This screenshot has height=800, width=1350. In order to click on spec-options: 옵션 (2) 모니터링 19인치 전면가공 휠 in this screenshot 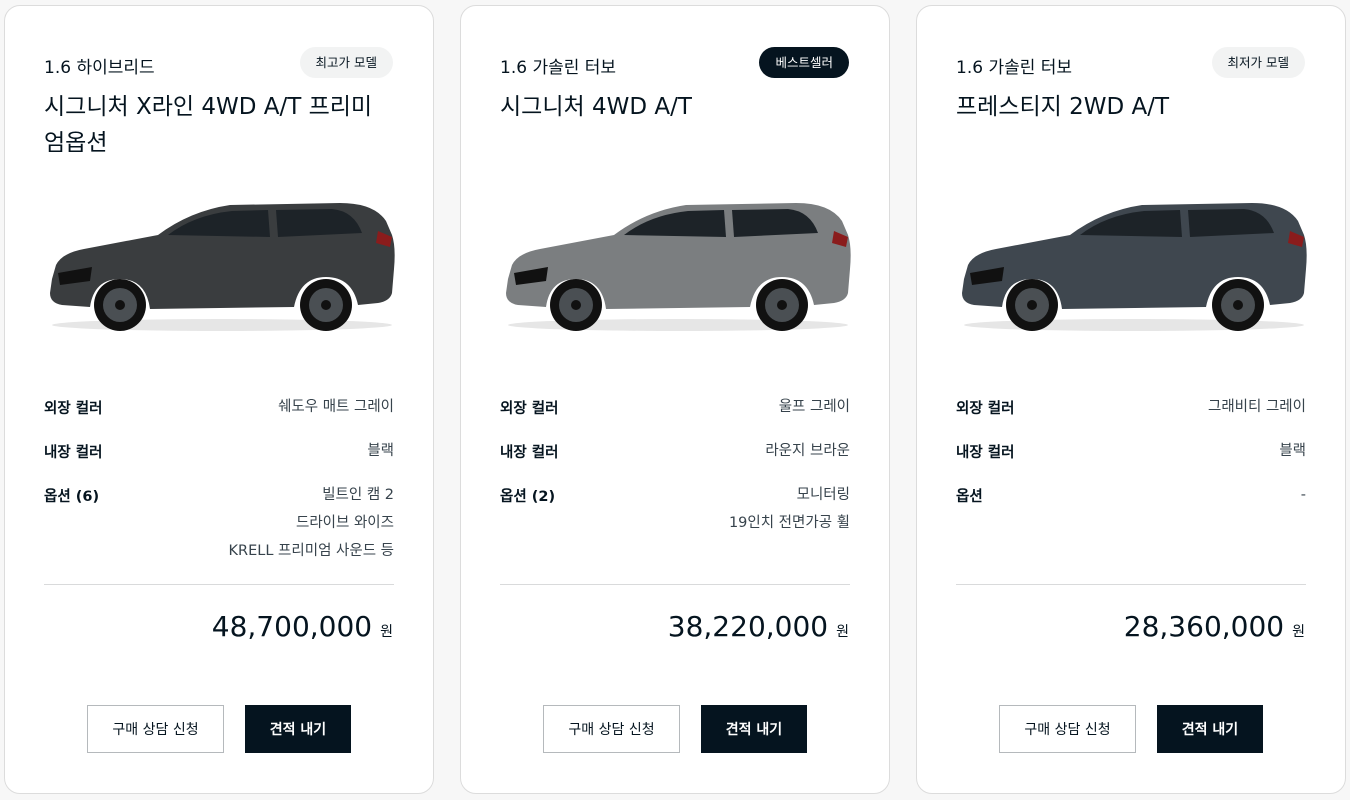, I will do `click(675, 512)`.